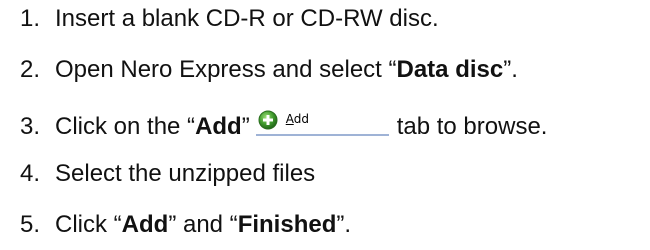 Image resolution: width=650 pixels, height=250 pixels. Describe the element at coordinates (218, 126) in the screenshot. I see `step-bold-text: Add` at that location.